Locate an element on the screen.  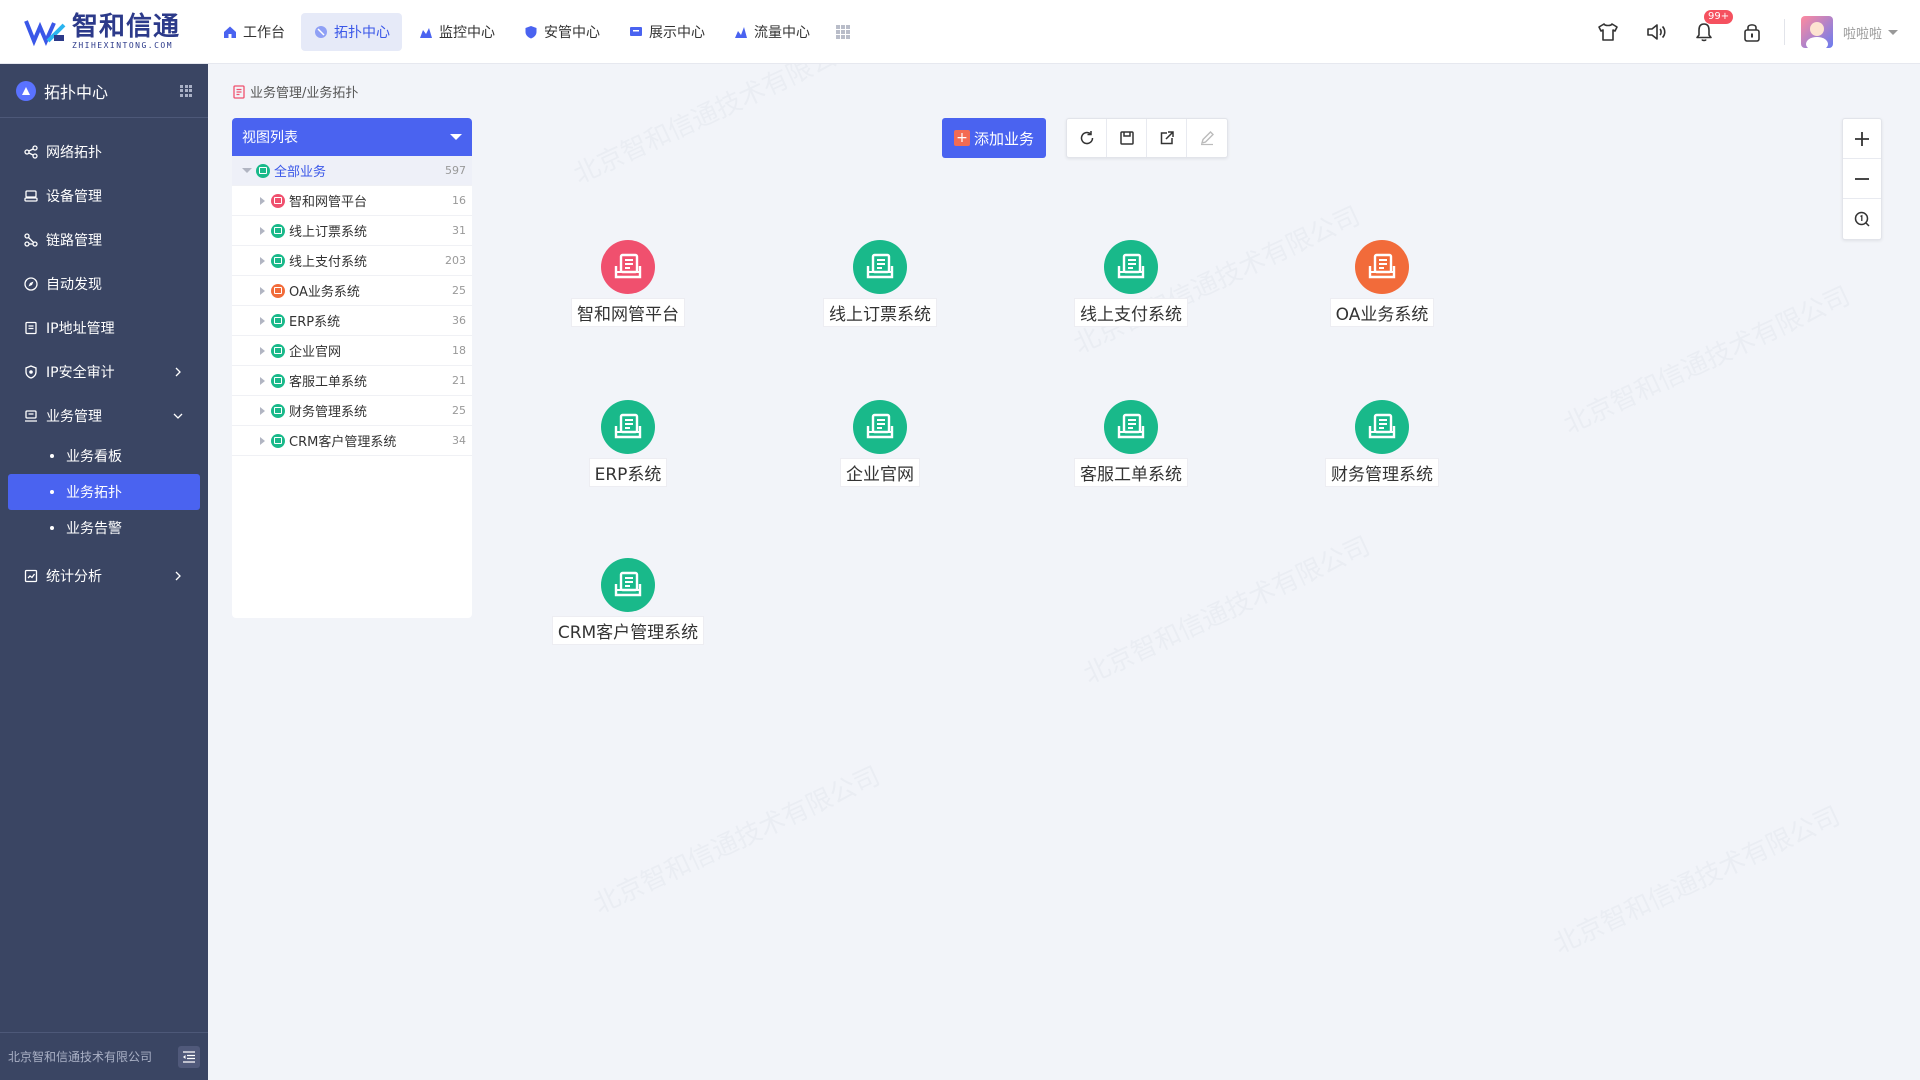
ip-icon is located at coordinates (31, 328).